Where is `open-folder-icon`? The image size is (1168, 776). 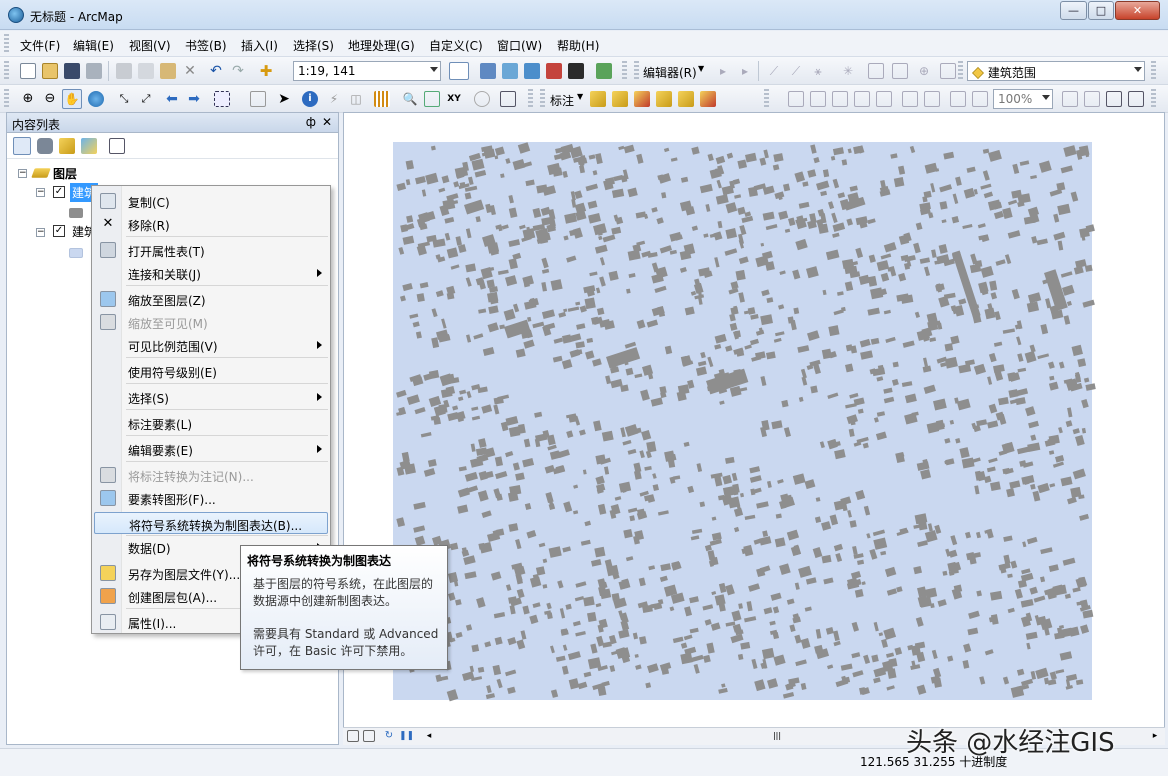
open-folder-icon is located at coordinates (50, 71).